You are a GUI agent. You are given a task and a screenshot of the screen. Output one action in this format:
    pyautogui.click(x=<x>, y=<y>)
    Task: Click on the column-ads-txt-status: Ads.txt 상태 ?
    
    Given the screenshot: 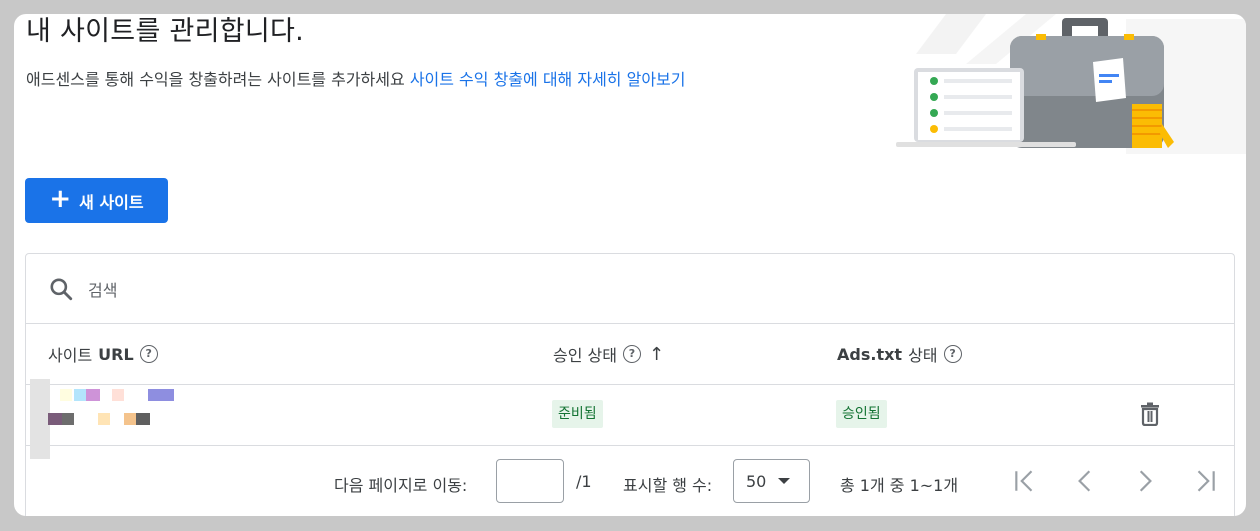 What is the action you would take?
    pyautogui.click(x=899, y=354)
    